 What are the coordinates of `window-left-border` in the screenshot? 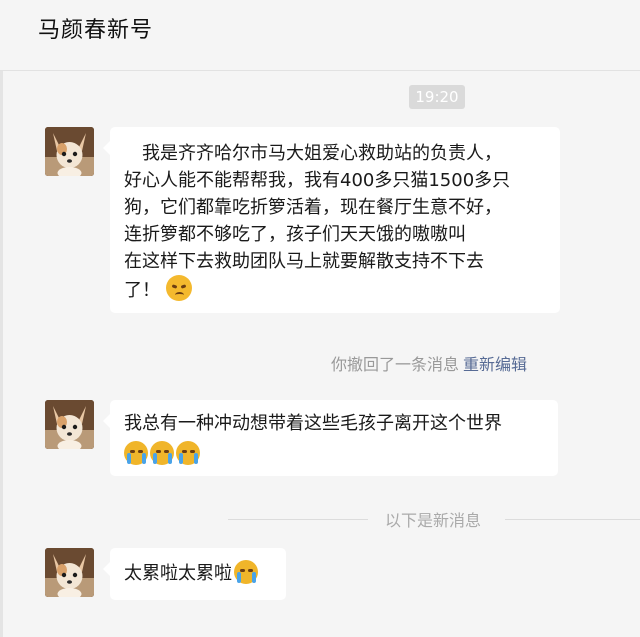 It's located at (1, 318).